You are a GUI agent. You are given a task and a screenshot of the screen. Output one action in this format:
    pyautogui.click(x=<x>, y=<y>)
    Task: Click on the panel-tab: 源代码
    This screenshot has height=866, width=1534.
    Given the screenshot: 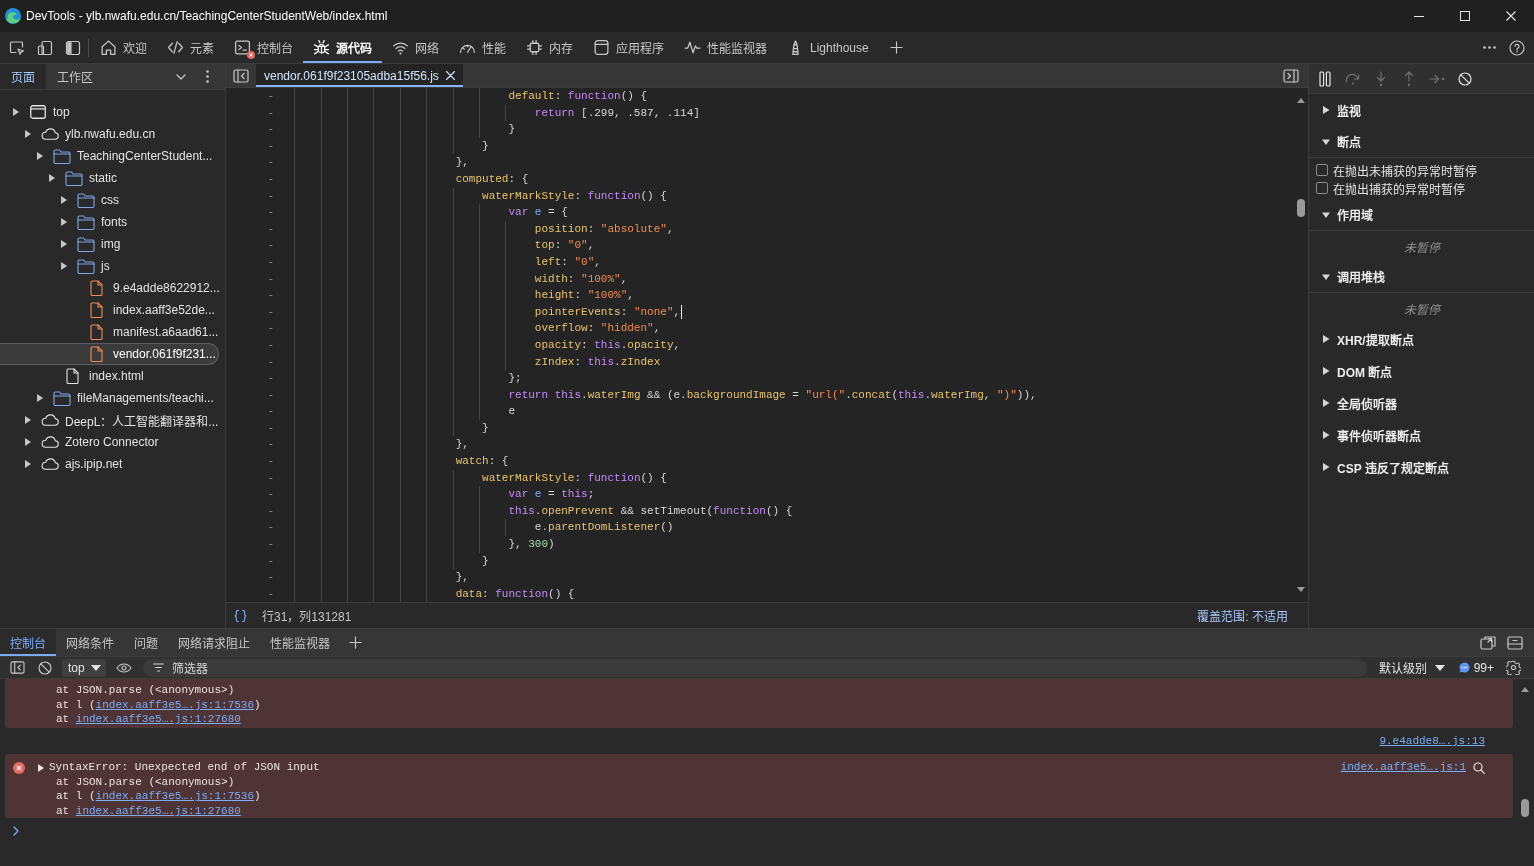 What is the action you would take?
    pyautogui.click(x=342, y=47)
    